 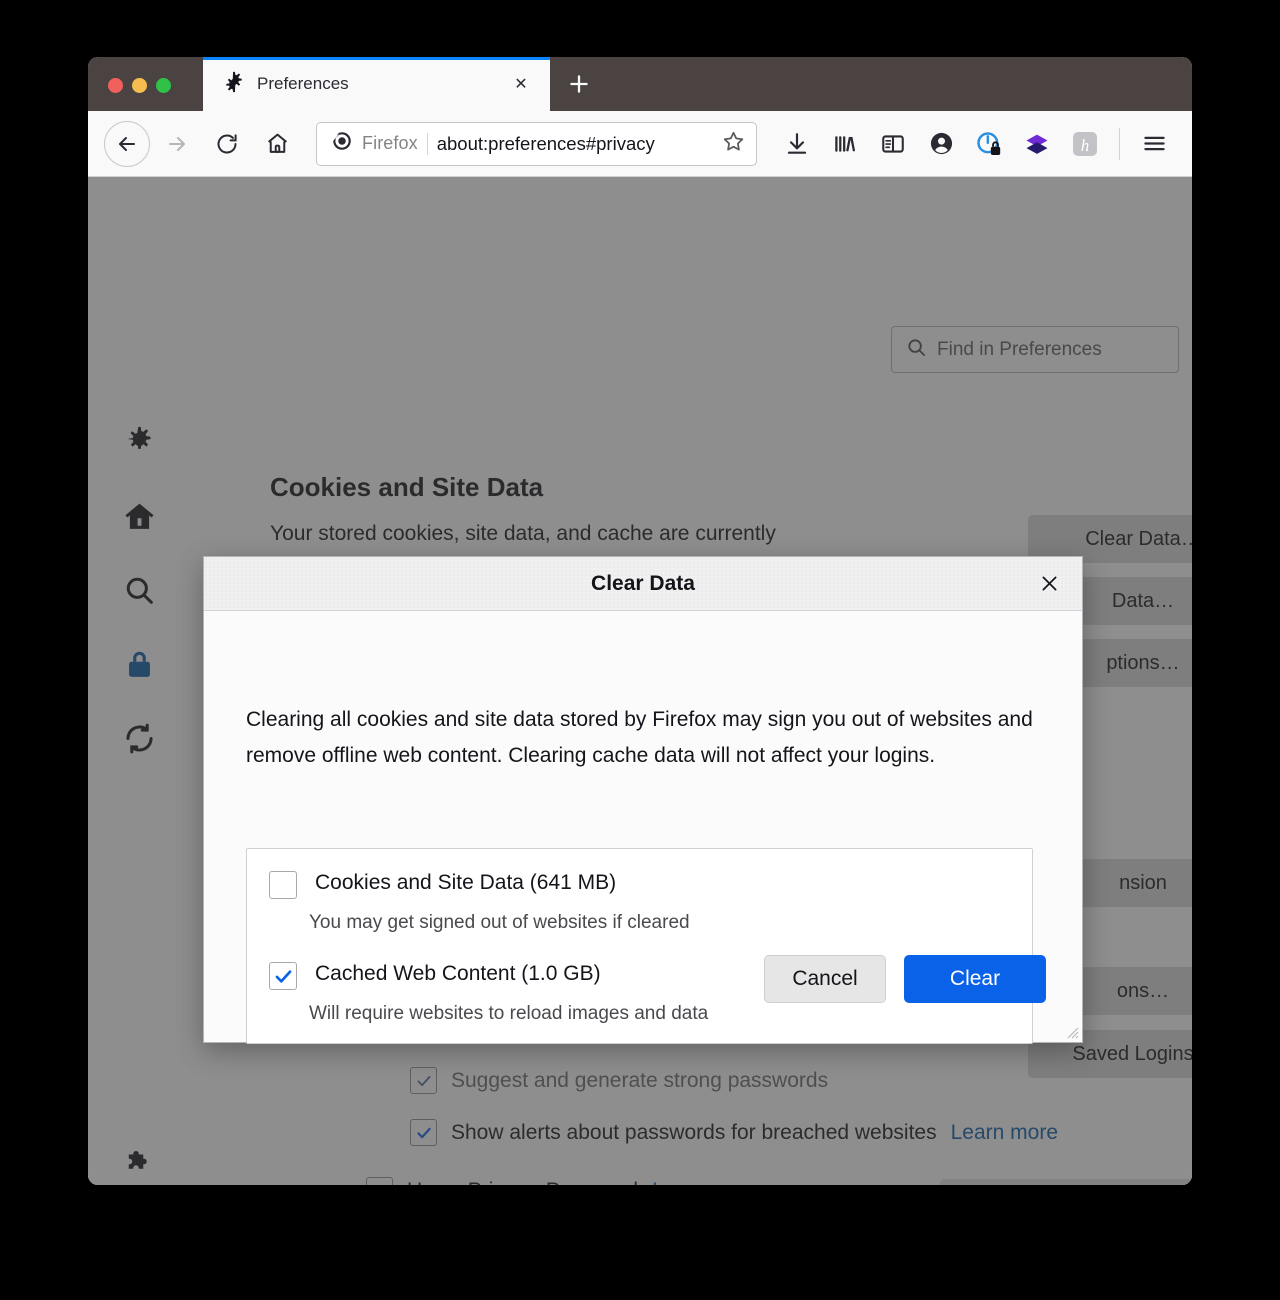 What do you see at coordinates (303, 83) in the screenshot?
I see `tab-title: Preferences` at bounding box center [303, 83].